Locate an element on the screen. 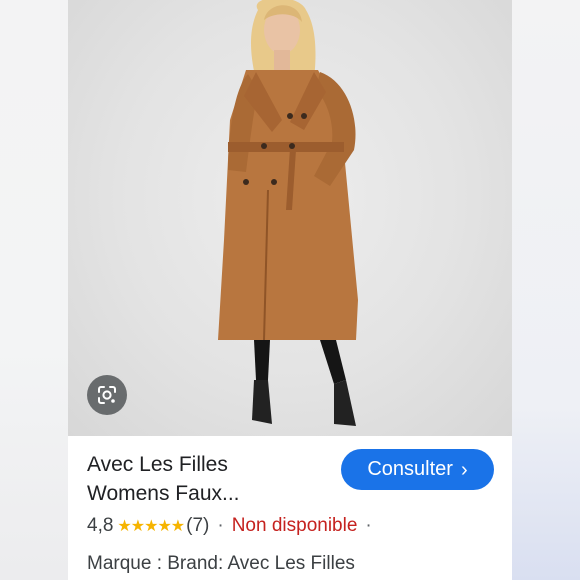  star-rating-icons: ★★★★★ is located at coordinates (151, 526).